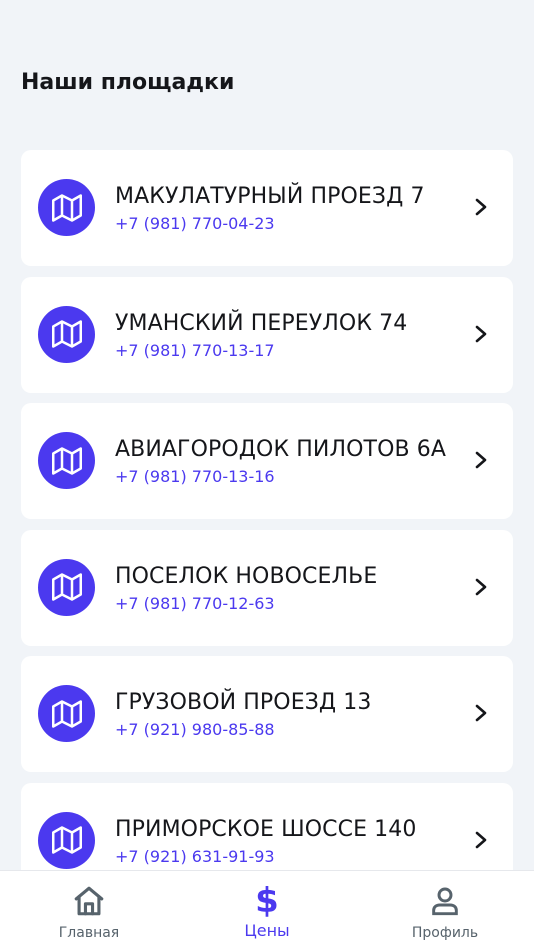 This screenshot has width=534, height=951. Describe the element at coordinates (195, 856) in the screenshot. I see `location-phone: +7 (921) 631-91-93` at that location.